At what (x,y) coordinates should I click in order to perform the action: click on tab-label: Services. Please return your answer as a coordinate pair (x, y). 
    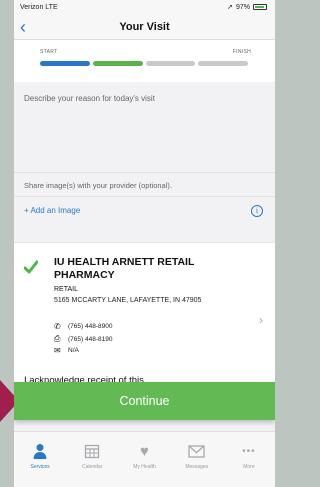
    Looking at the image, I should click on (40, 467).